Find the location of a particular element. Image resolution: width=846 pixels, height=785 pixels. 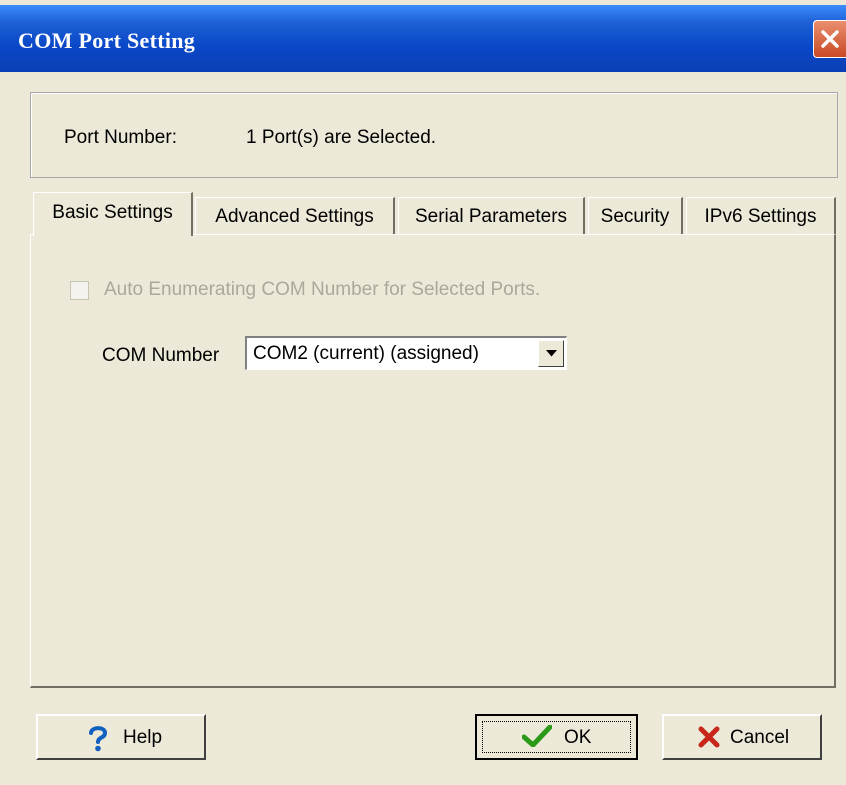

ok-button-label: OK is located at coordinates (578, 737).